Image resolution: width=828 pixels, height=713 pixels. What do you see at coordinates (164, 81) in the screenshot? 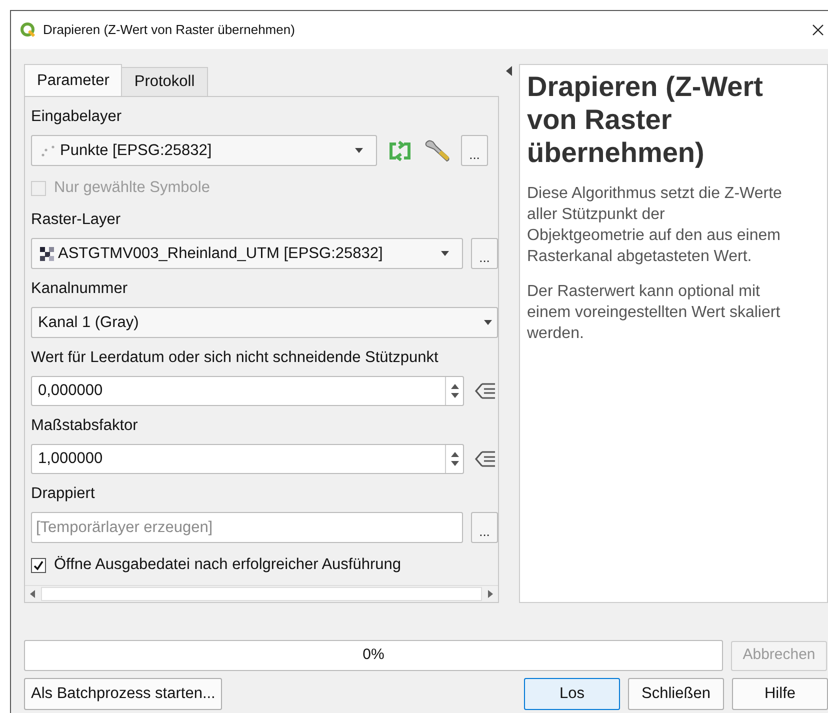
I see `tab: Protokoll` at bounding box center [164, 81].